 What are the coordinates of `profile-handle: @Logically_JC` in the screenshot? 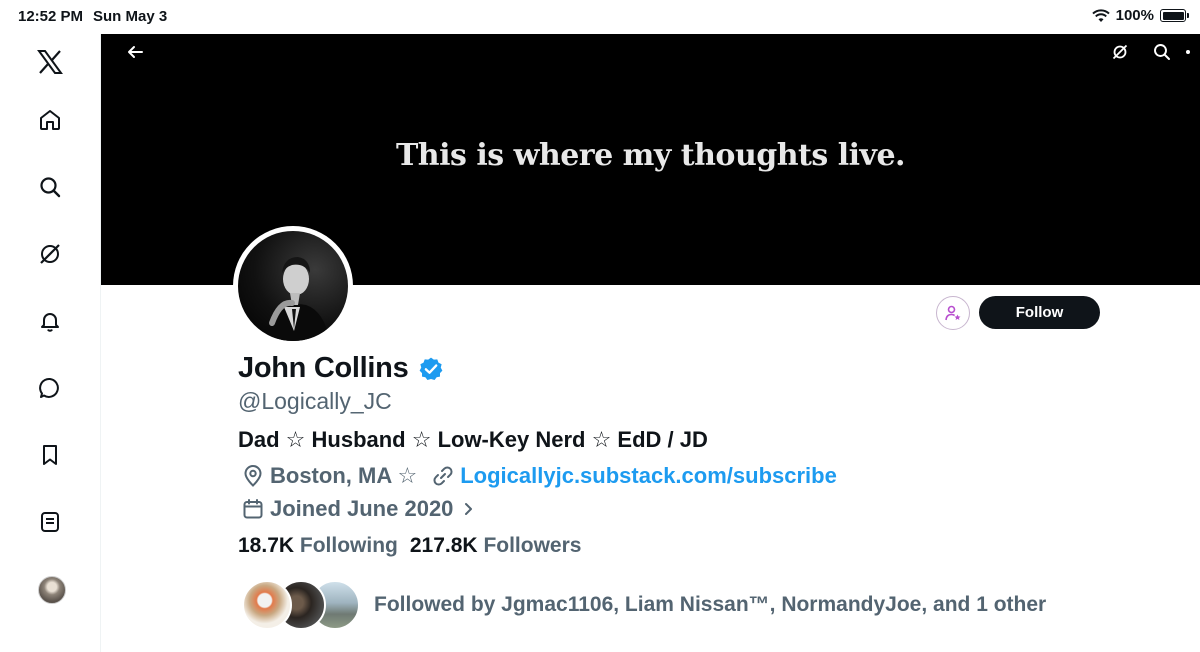 It's located at (315, 401).